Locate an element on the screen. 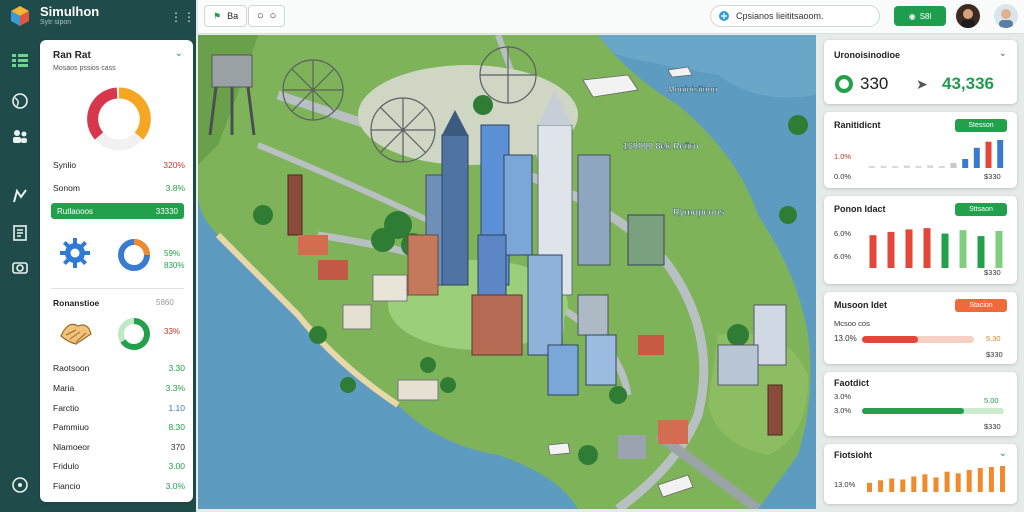  progress-track is located at coordinates (918, 339).